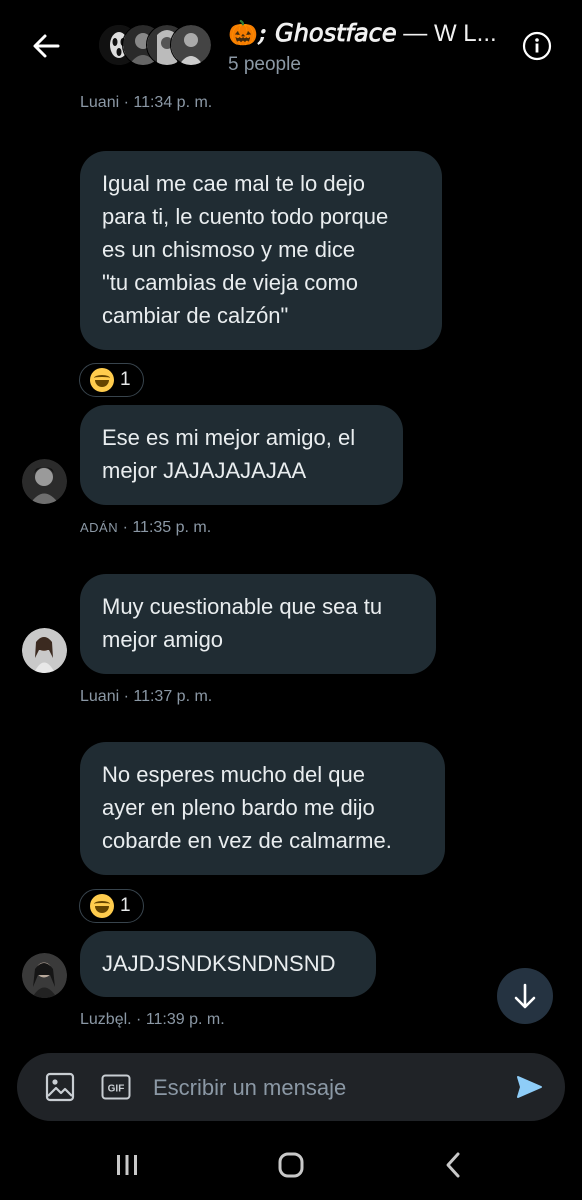  What do you see at coordinates (323, 1088) in the screenshot?
I see `message-input` at bounding box center [323, 1088].